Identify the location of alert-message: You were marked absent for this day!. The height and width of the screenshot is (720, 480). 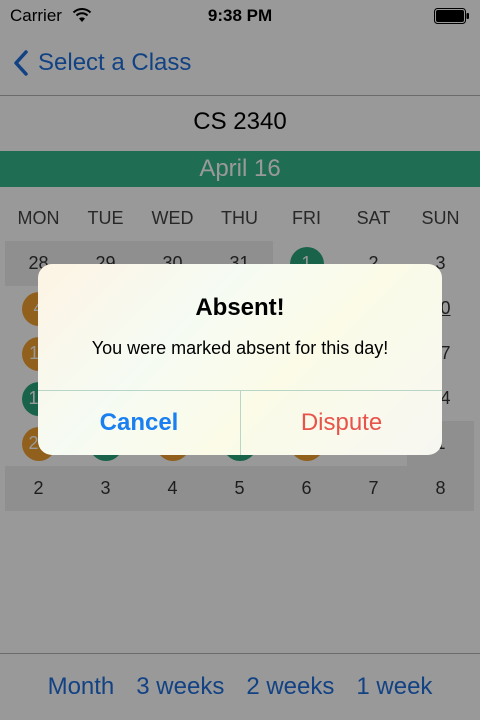
(240, 348).